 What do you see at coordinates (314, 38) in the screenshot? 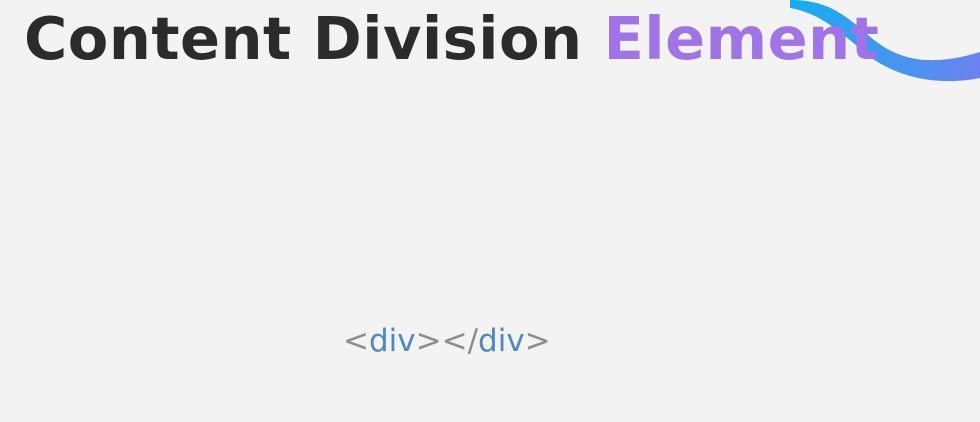
I see `title-main: Content Division` at bounding box center [314, 38].